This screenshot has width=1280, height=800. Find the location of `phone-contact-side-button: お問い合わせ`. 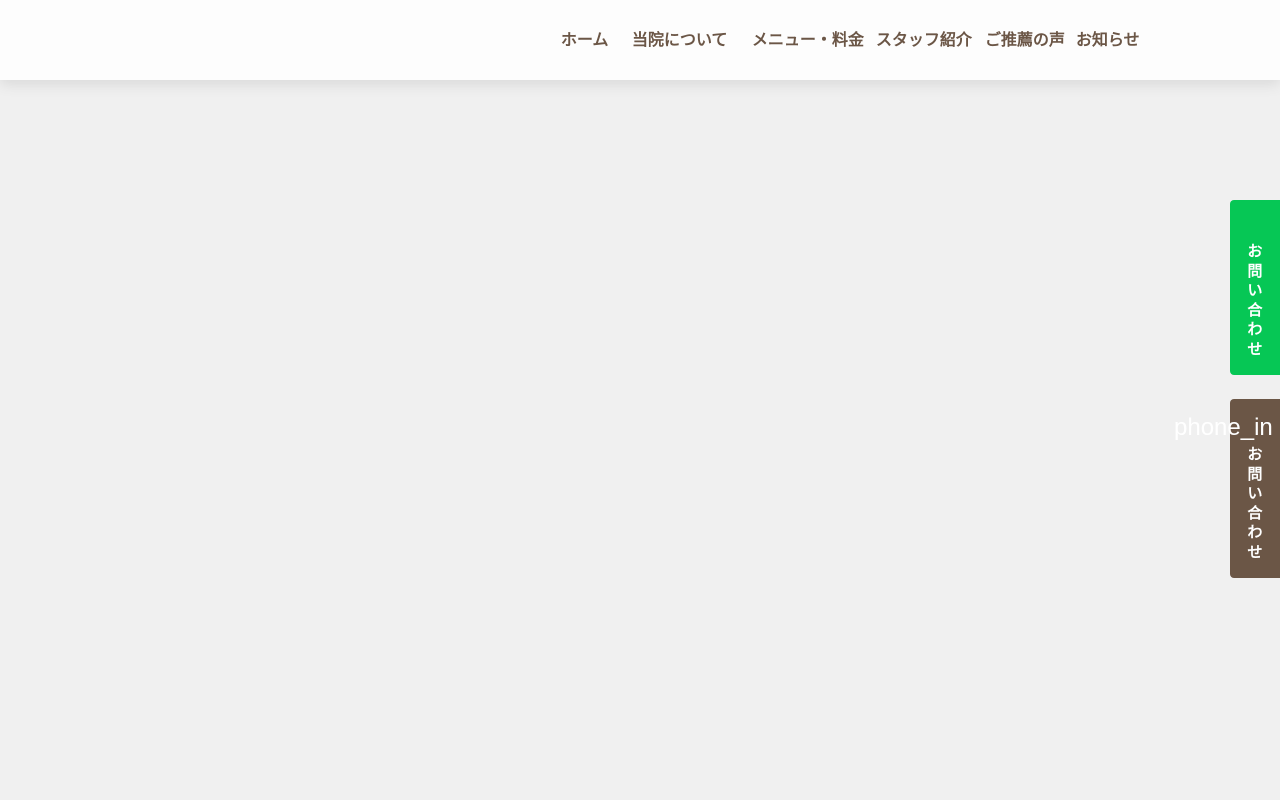

phone-contact-side-button: お問い合わせ is located at coordinates (1255, 488).